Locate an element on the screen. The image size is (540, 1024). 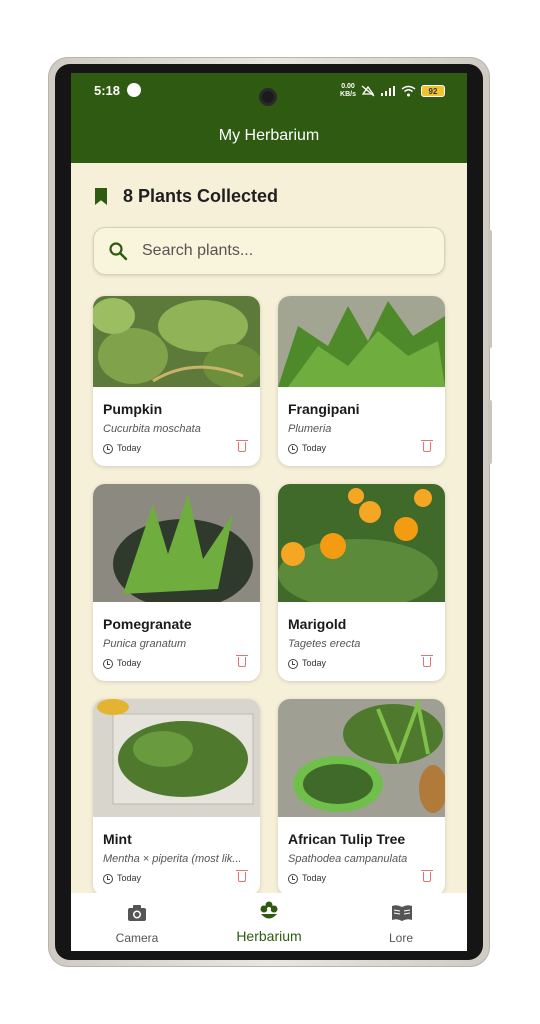
net-speed: 0.00 KB/s is located at coordinates (348, 91).